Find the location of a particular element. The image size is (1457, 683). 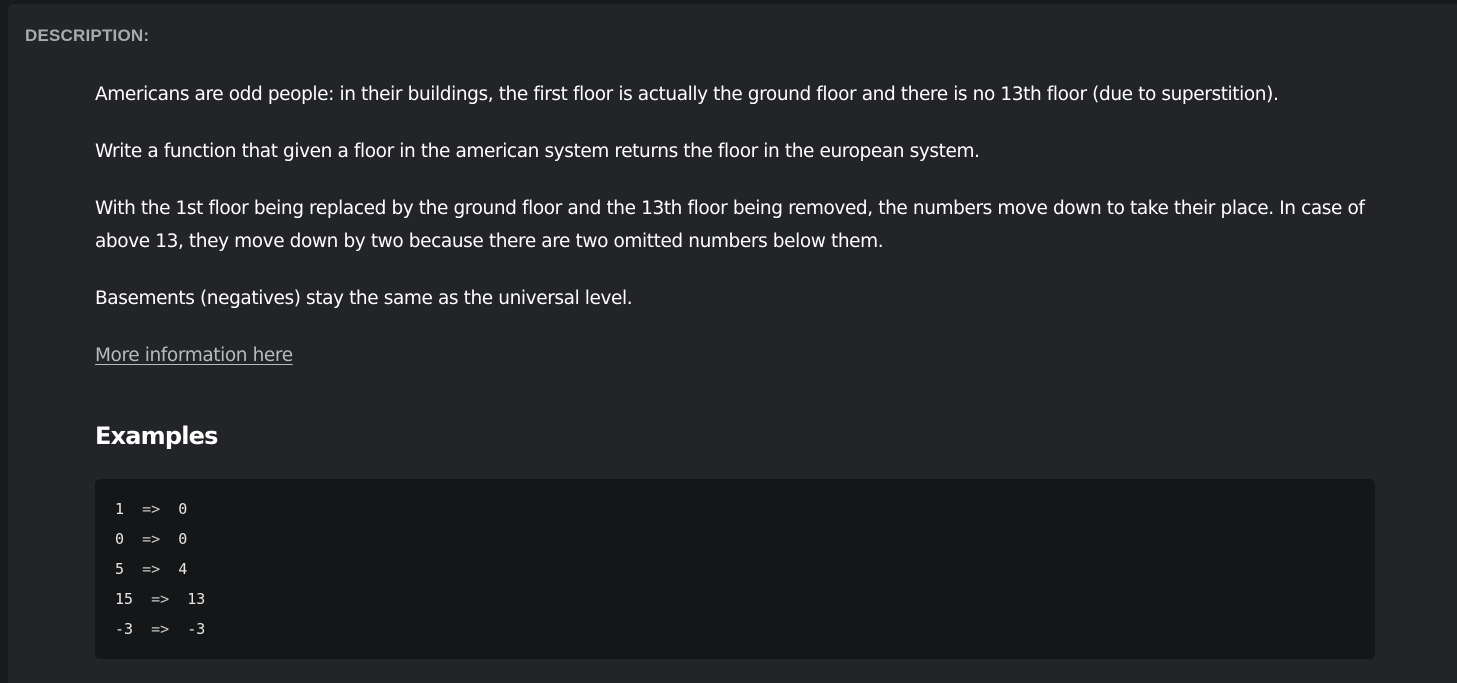

example-line-2: 0 => 0 is located at coordinates (735, 539).